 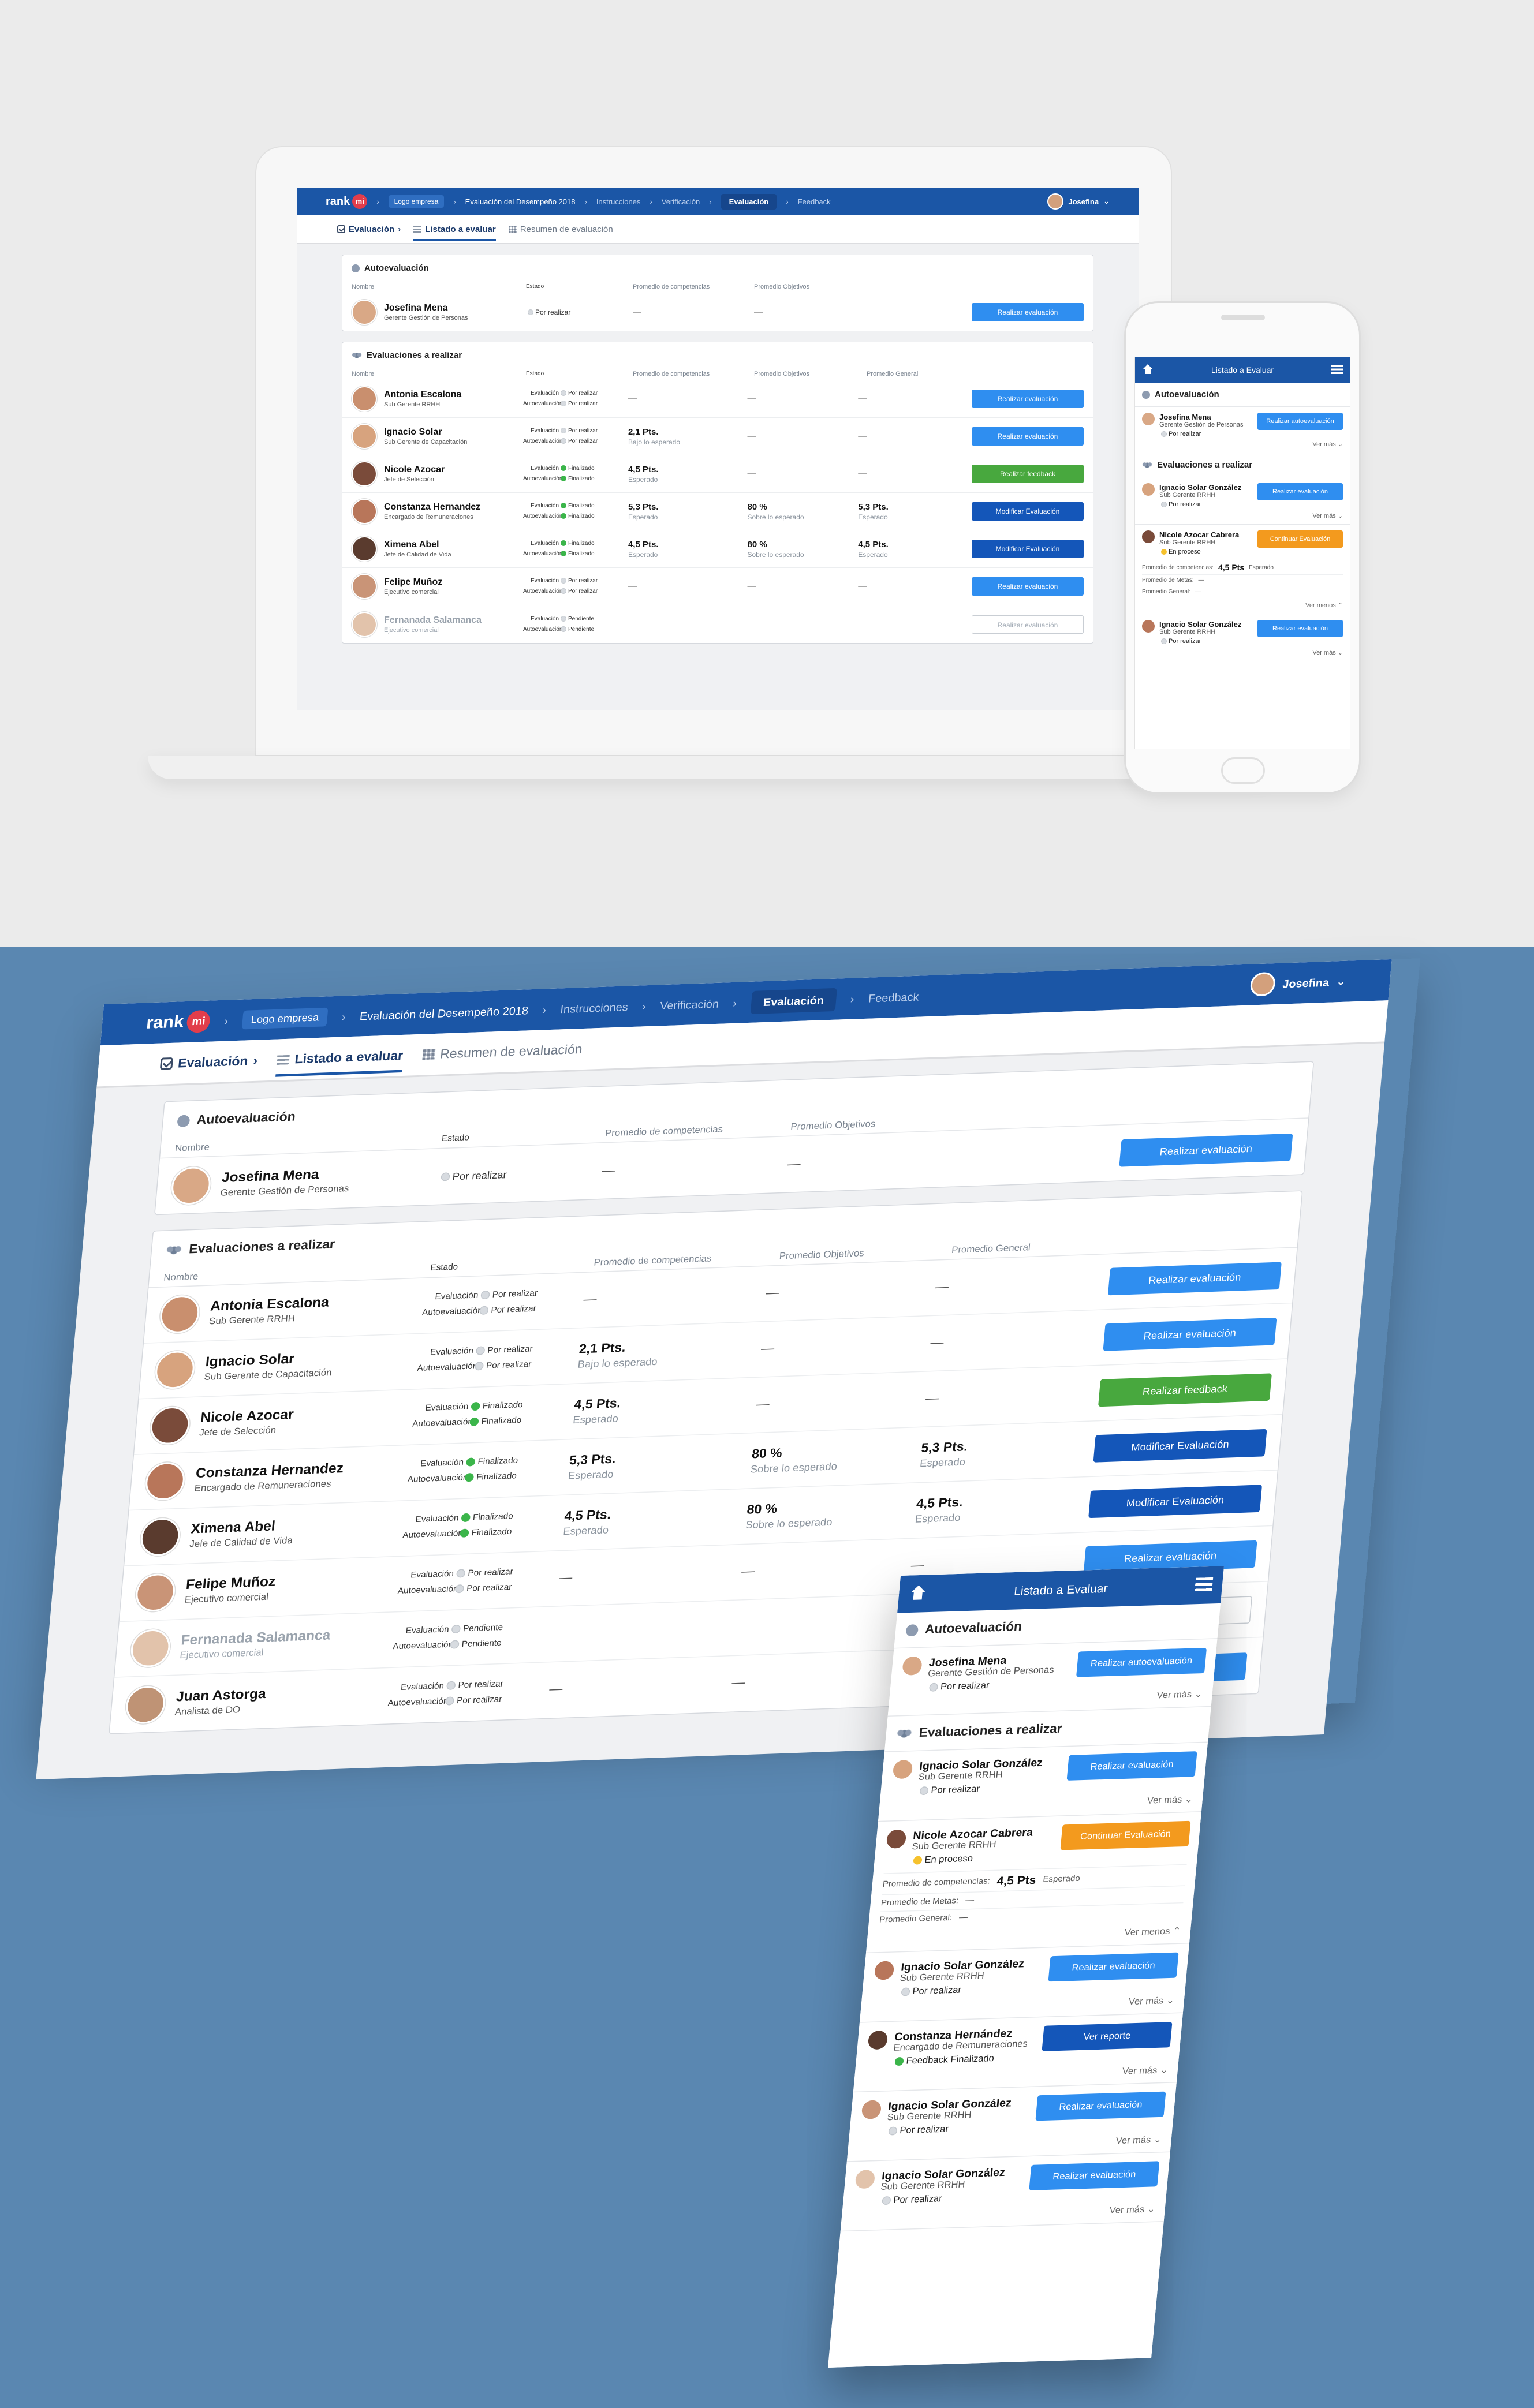 I want to click on state-cell: Por realizar, so click(x=579, y=312).